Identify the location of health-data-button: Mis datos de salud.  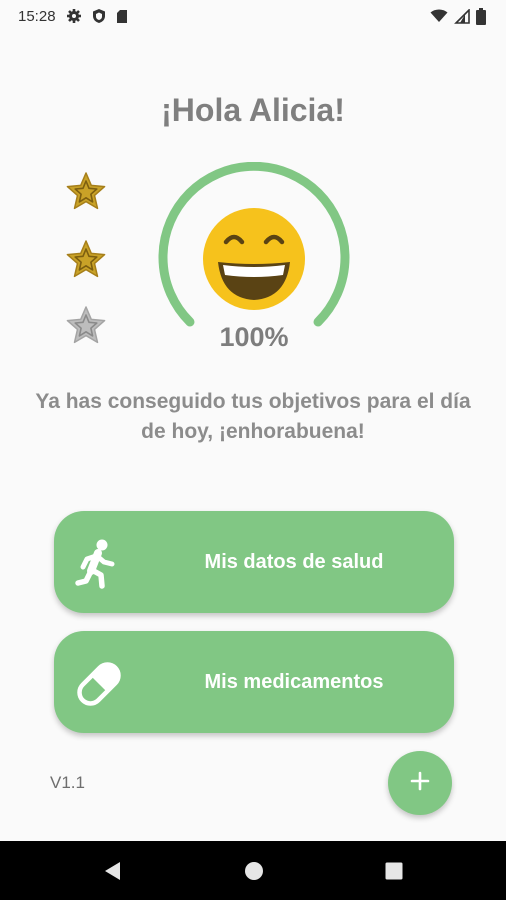
(254, 562).